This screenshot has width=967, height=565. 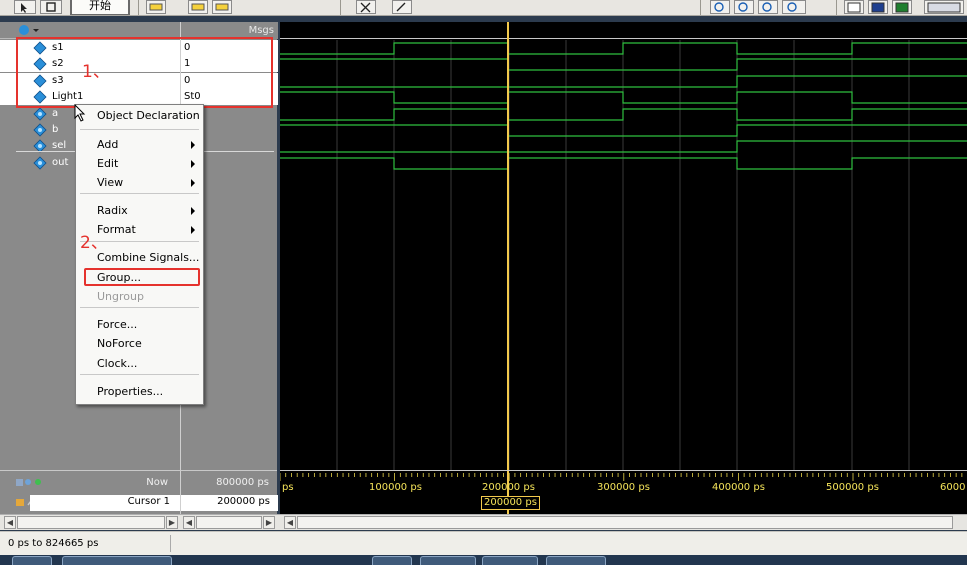 What do you see at coordinates (483, 8) in the screenshot?
I see `toolbar: 开始` at bounding box center [483, 8].